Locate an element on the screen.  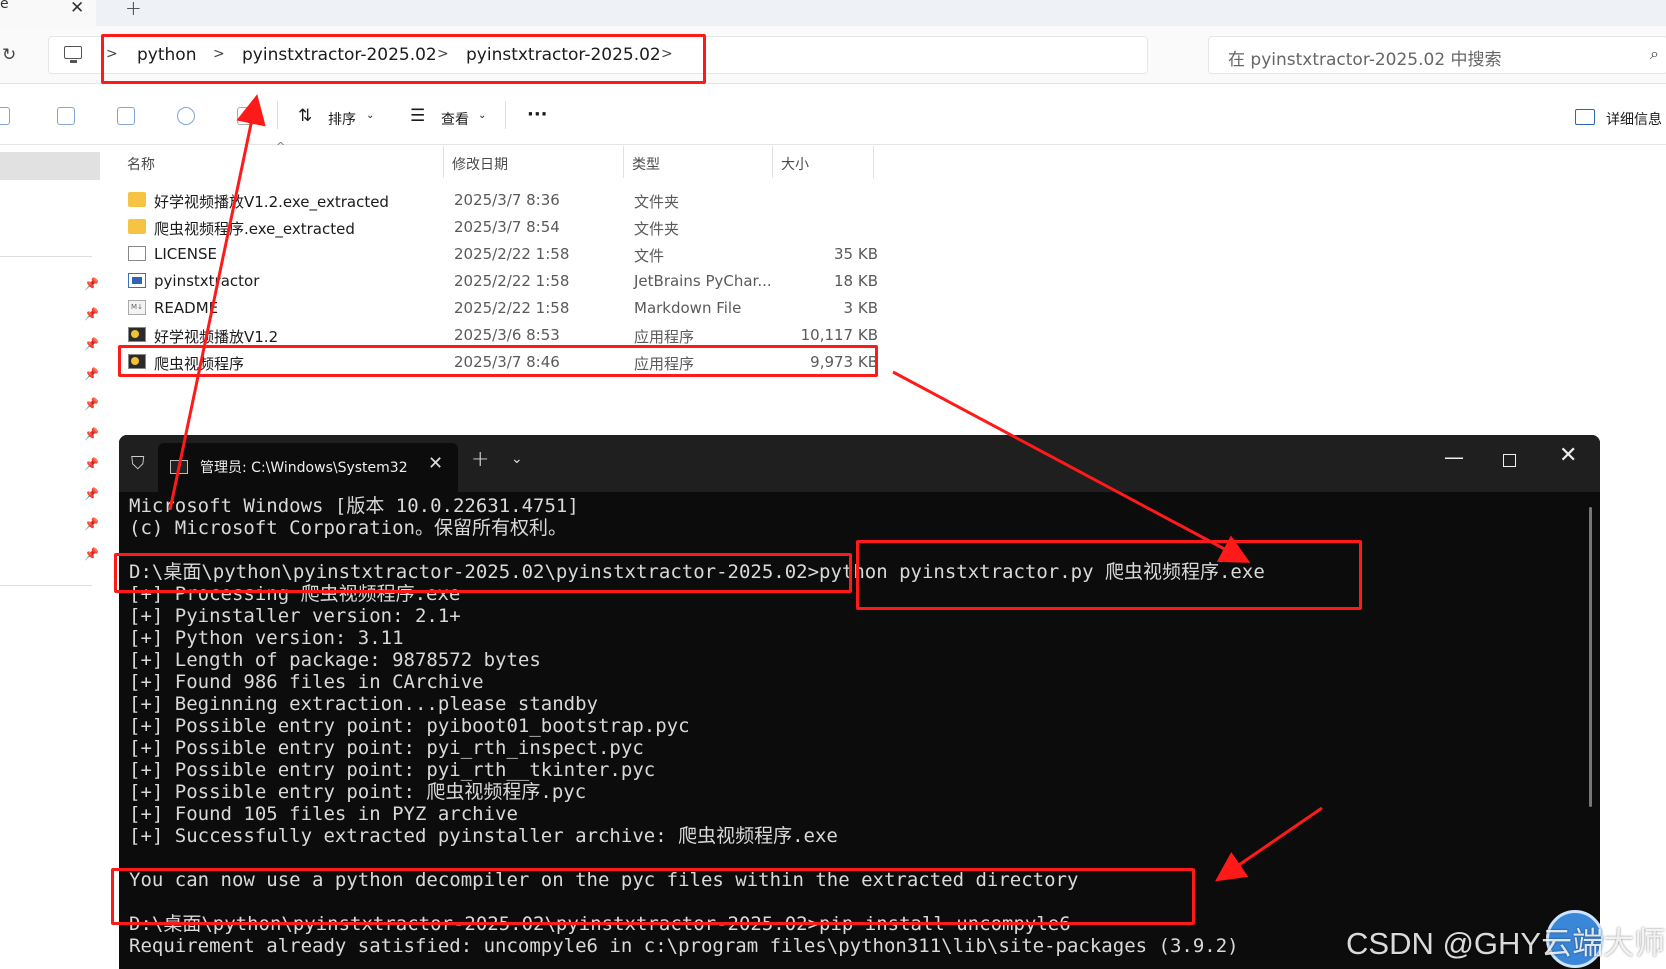
watermark-text: CSDN @GHY云端大师 is located at coordinates (1506, 943).